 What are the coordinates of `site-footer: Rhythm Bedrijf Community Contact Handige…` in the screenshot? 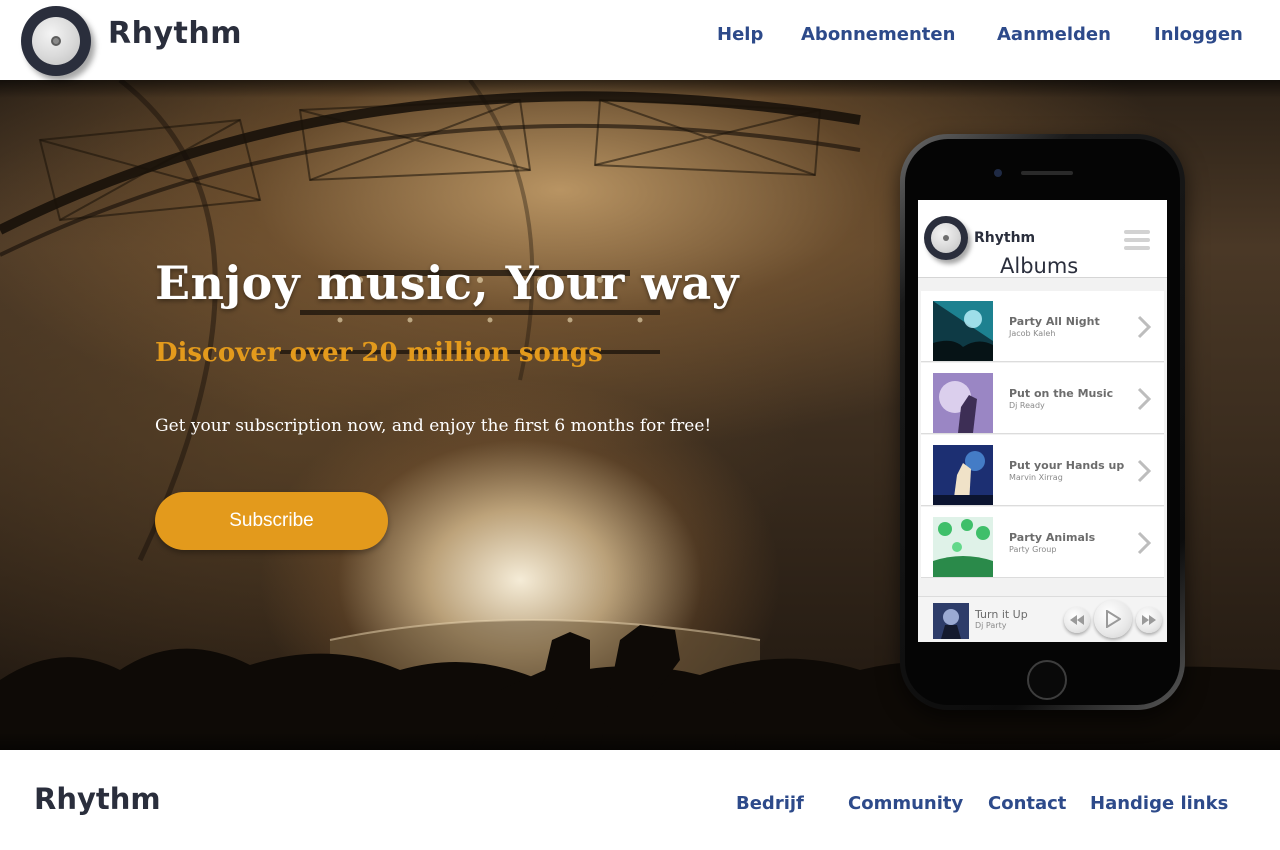 It's located at (640, 800).